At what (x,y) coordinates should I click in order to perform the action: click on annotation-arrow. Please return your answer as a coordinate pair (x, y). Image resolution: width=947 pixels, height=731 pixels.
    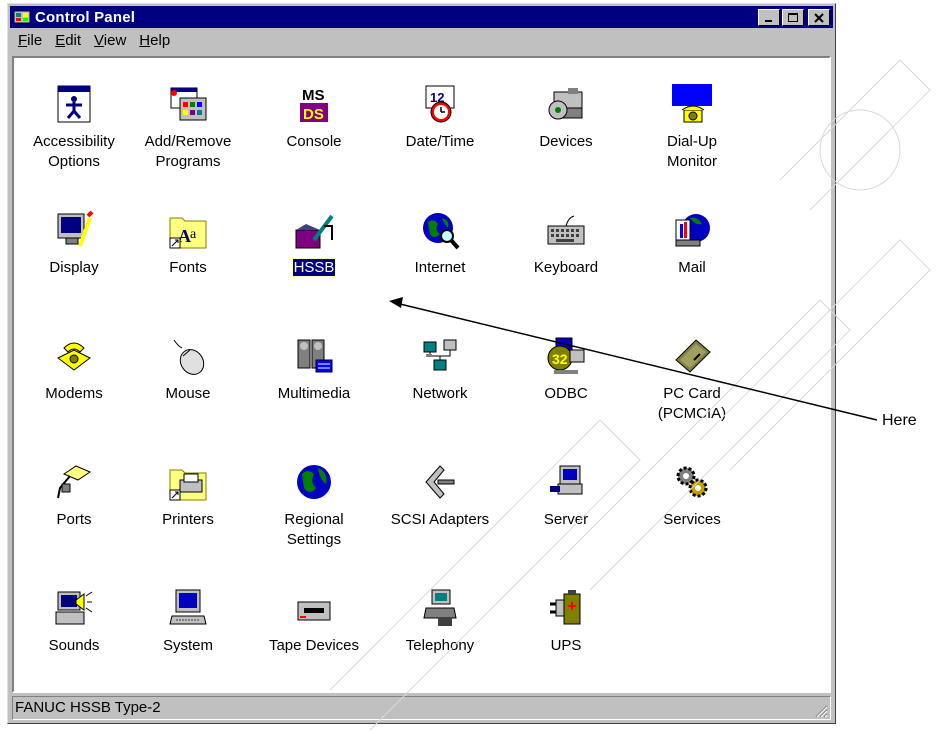
    Looking at the image, I should click on (633, 359).